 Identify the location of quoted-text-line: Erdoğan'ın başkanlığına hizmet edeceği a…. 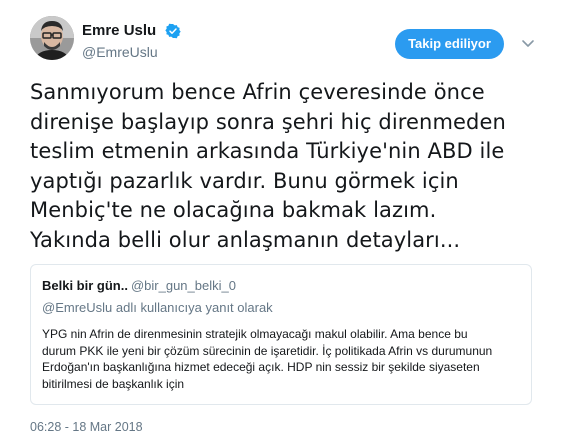
(261, 367).